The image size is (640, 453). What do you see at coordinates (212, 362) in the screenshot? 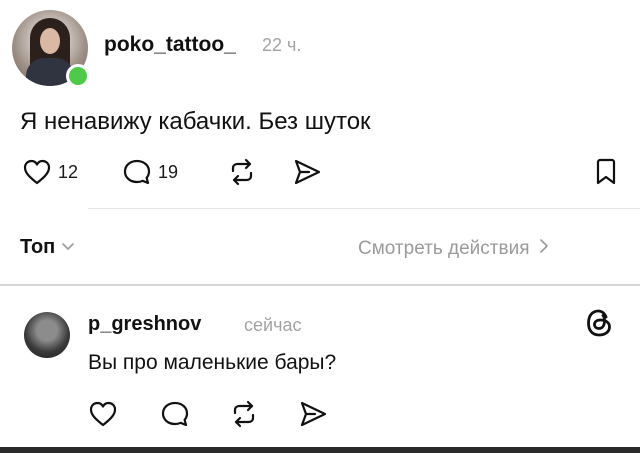
I see `reply-text: Вы про маленькие бары?` at bounding box center [212, 362].